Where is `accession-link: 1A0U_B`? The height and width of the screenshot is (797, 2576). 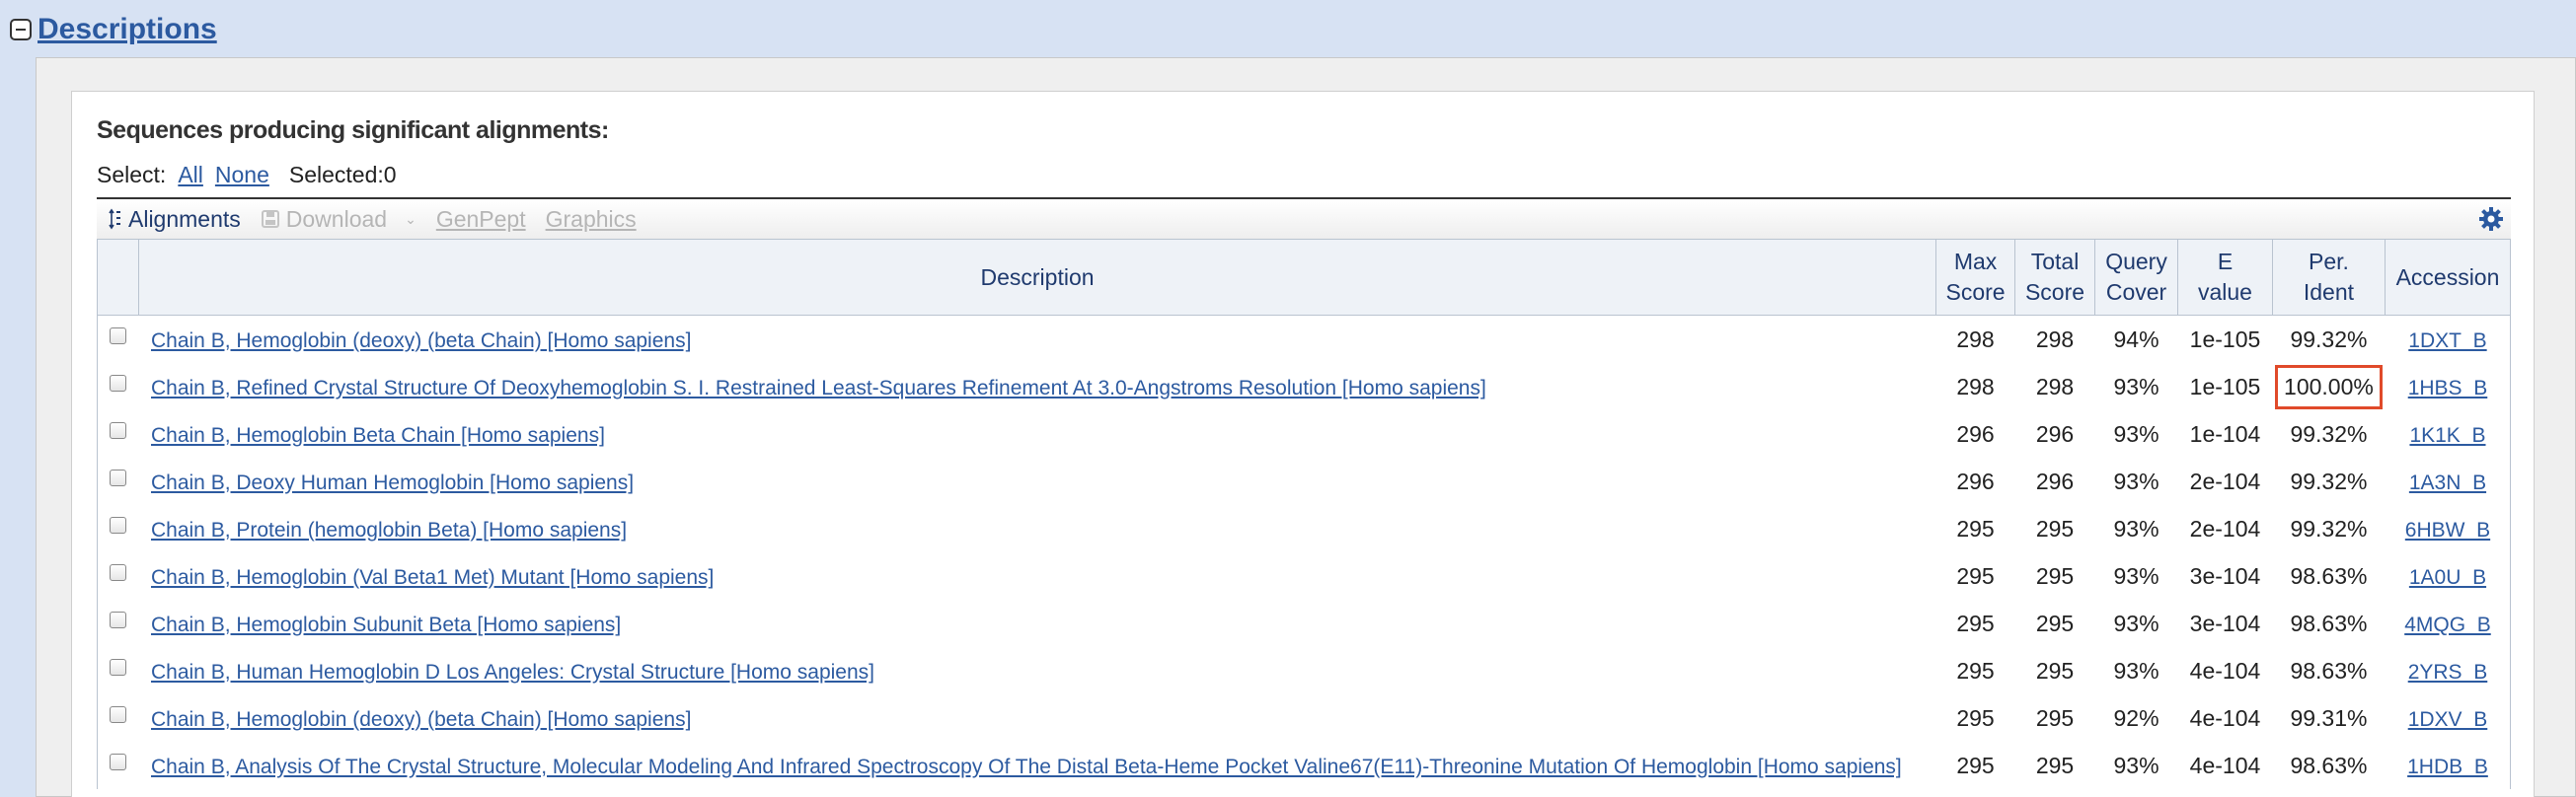 accession-link: 1A0U_B is located at coordinates (2447, 577).